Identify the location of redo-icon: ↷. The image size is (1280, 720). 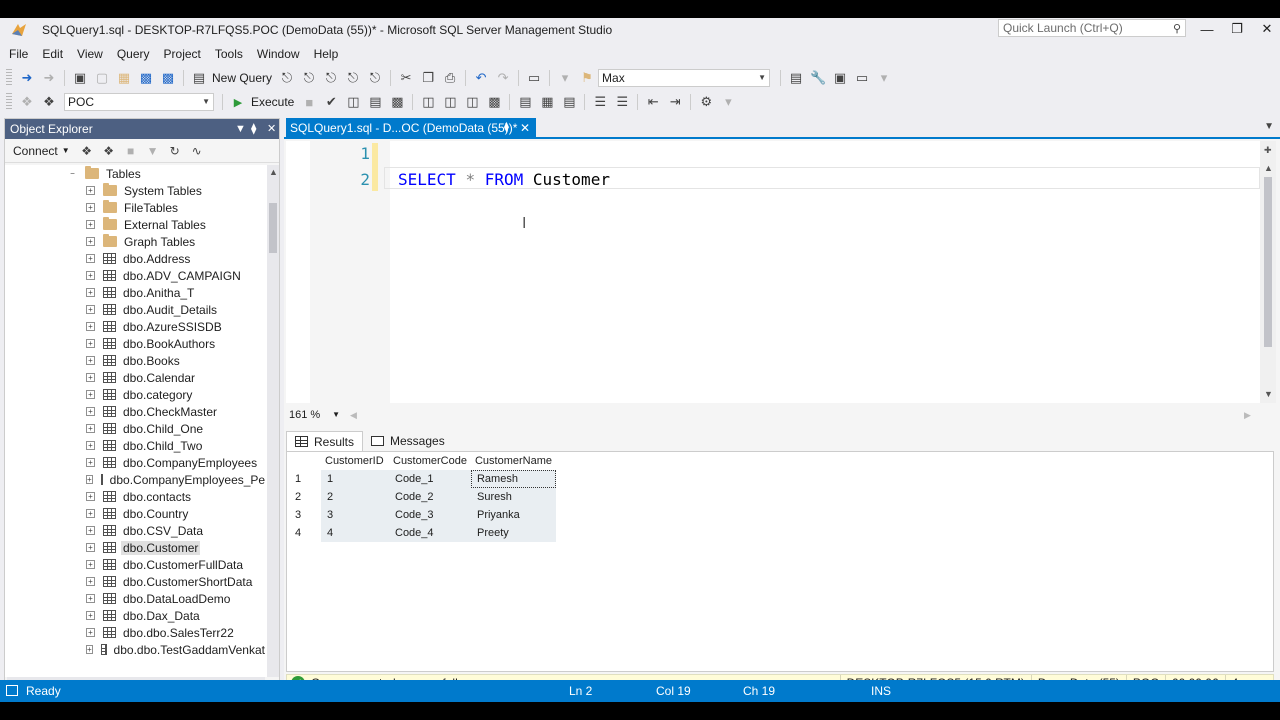
(503, 78).